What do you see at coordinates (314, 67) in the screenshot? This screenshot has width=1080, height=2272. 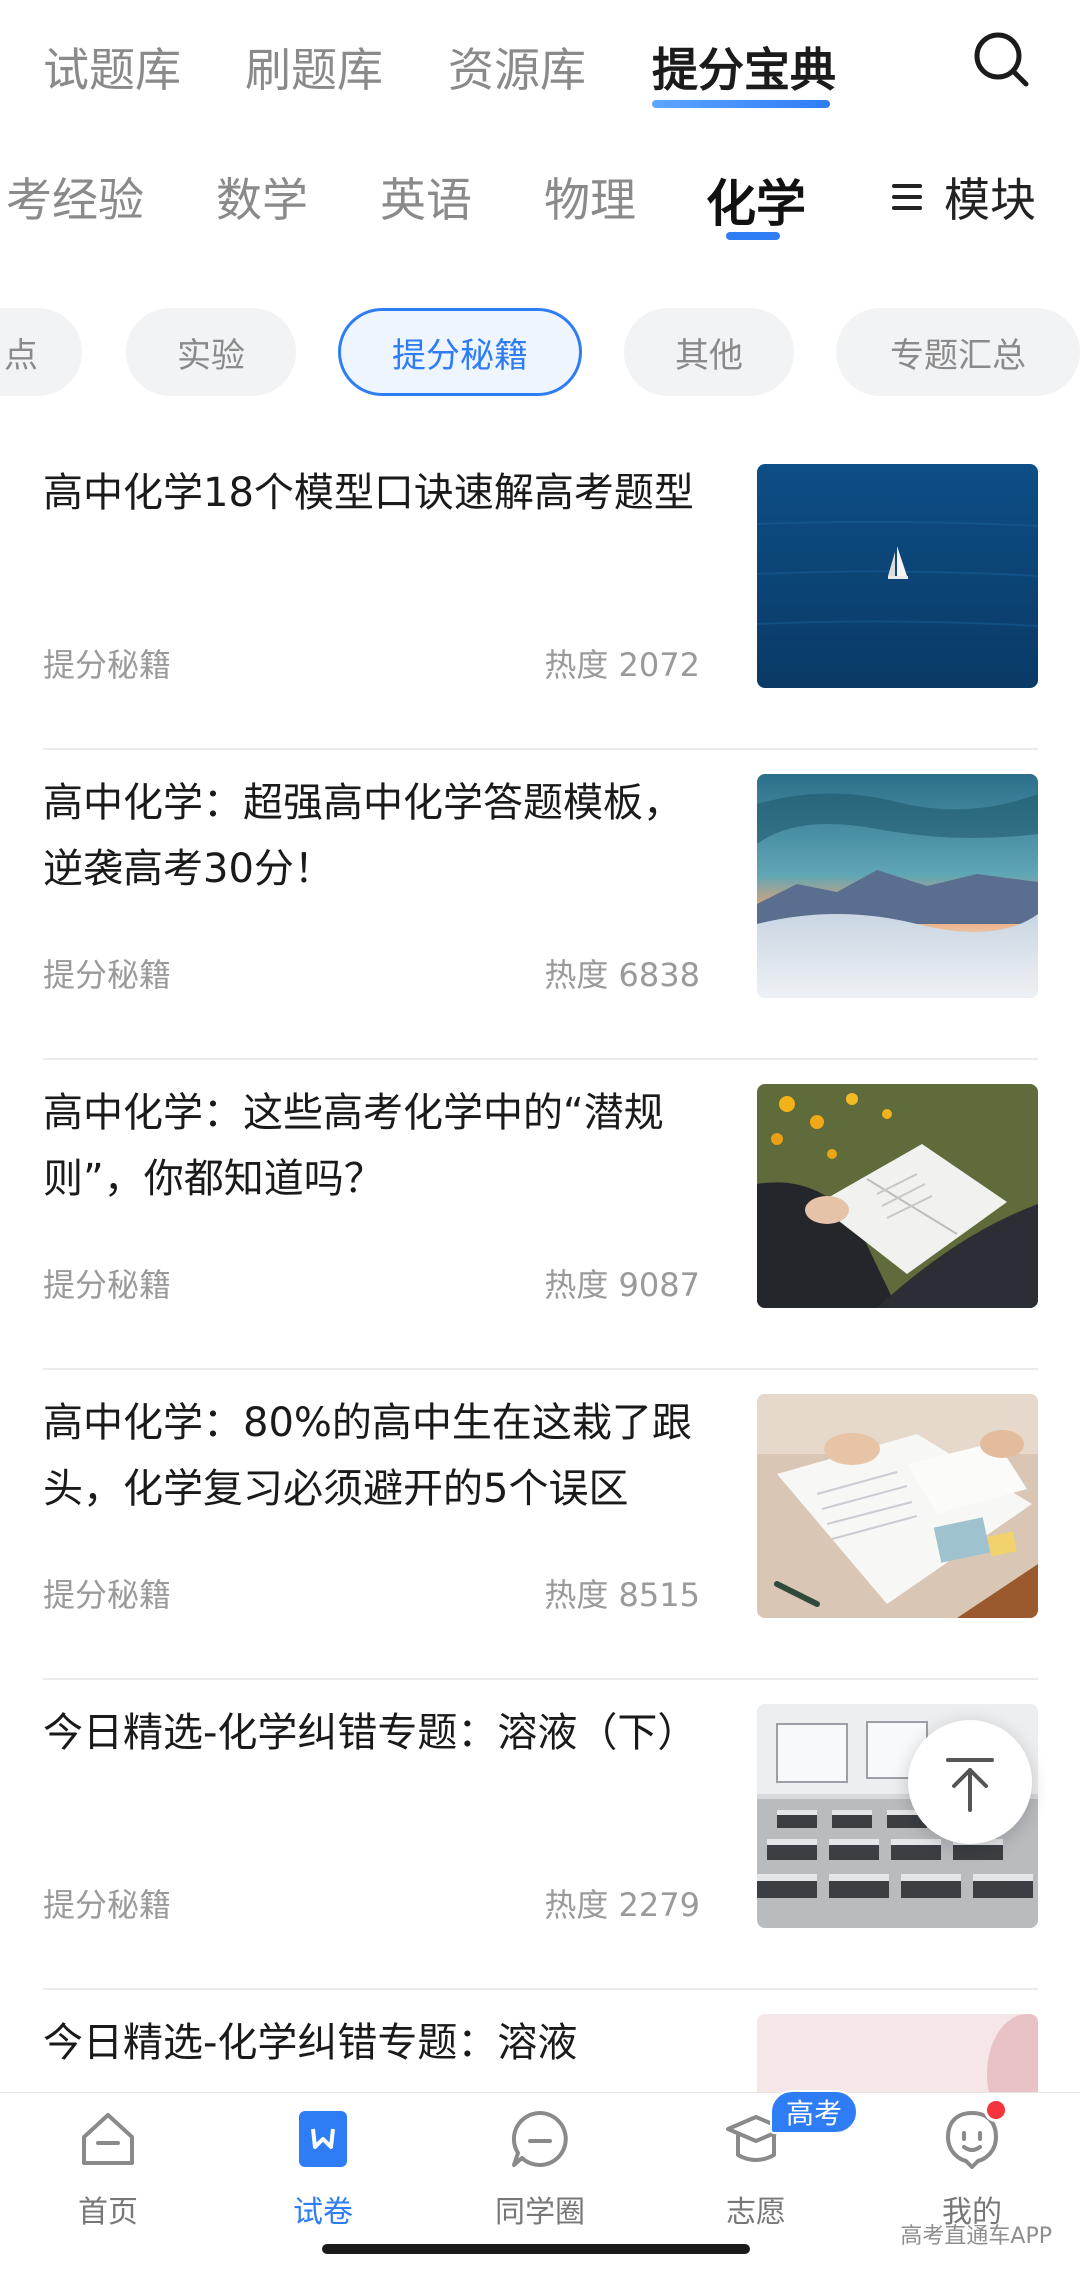 I see `tab-practice-bank: 刷题库` at bounding box center [314, 67].